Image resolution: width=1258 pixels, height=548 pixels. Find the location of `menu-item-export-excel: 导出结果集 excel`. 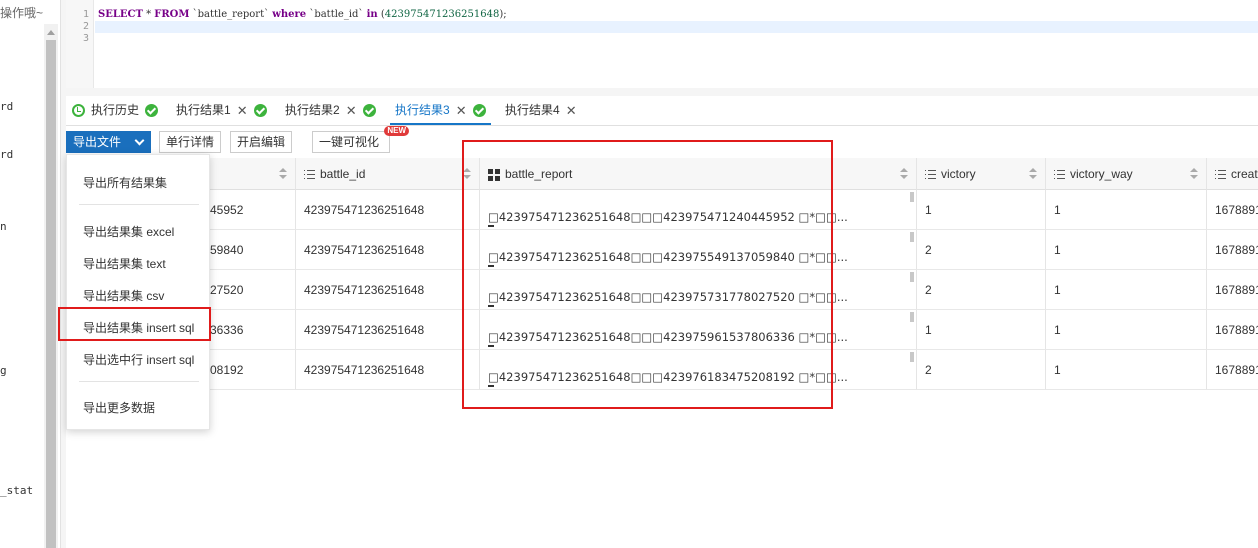

menu-item-export-excel: 导出结果集 excel is located at coordinates (128, 231).